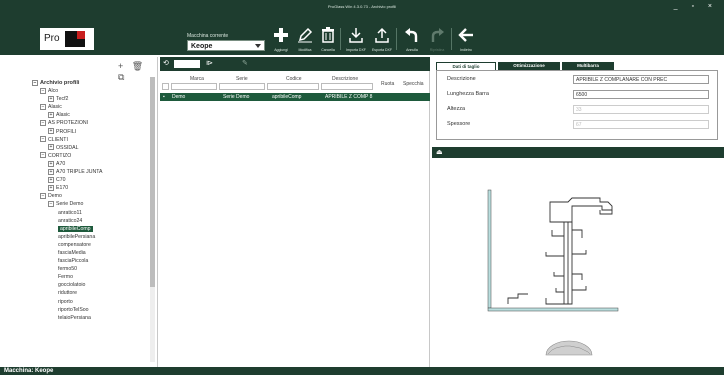  What do you see at coordinates (588, 66) in the screenshot?
I see `tab-multibarra: Multibarra` at bounding box center [588, 66].